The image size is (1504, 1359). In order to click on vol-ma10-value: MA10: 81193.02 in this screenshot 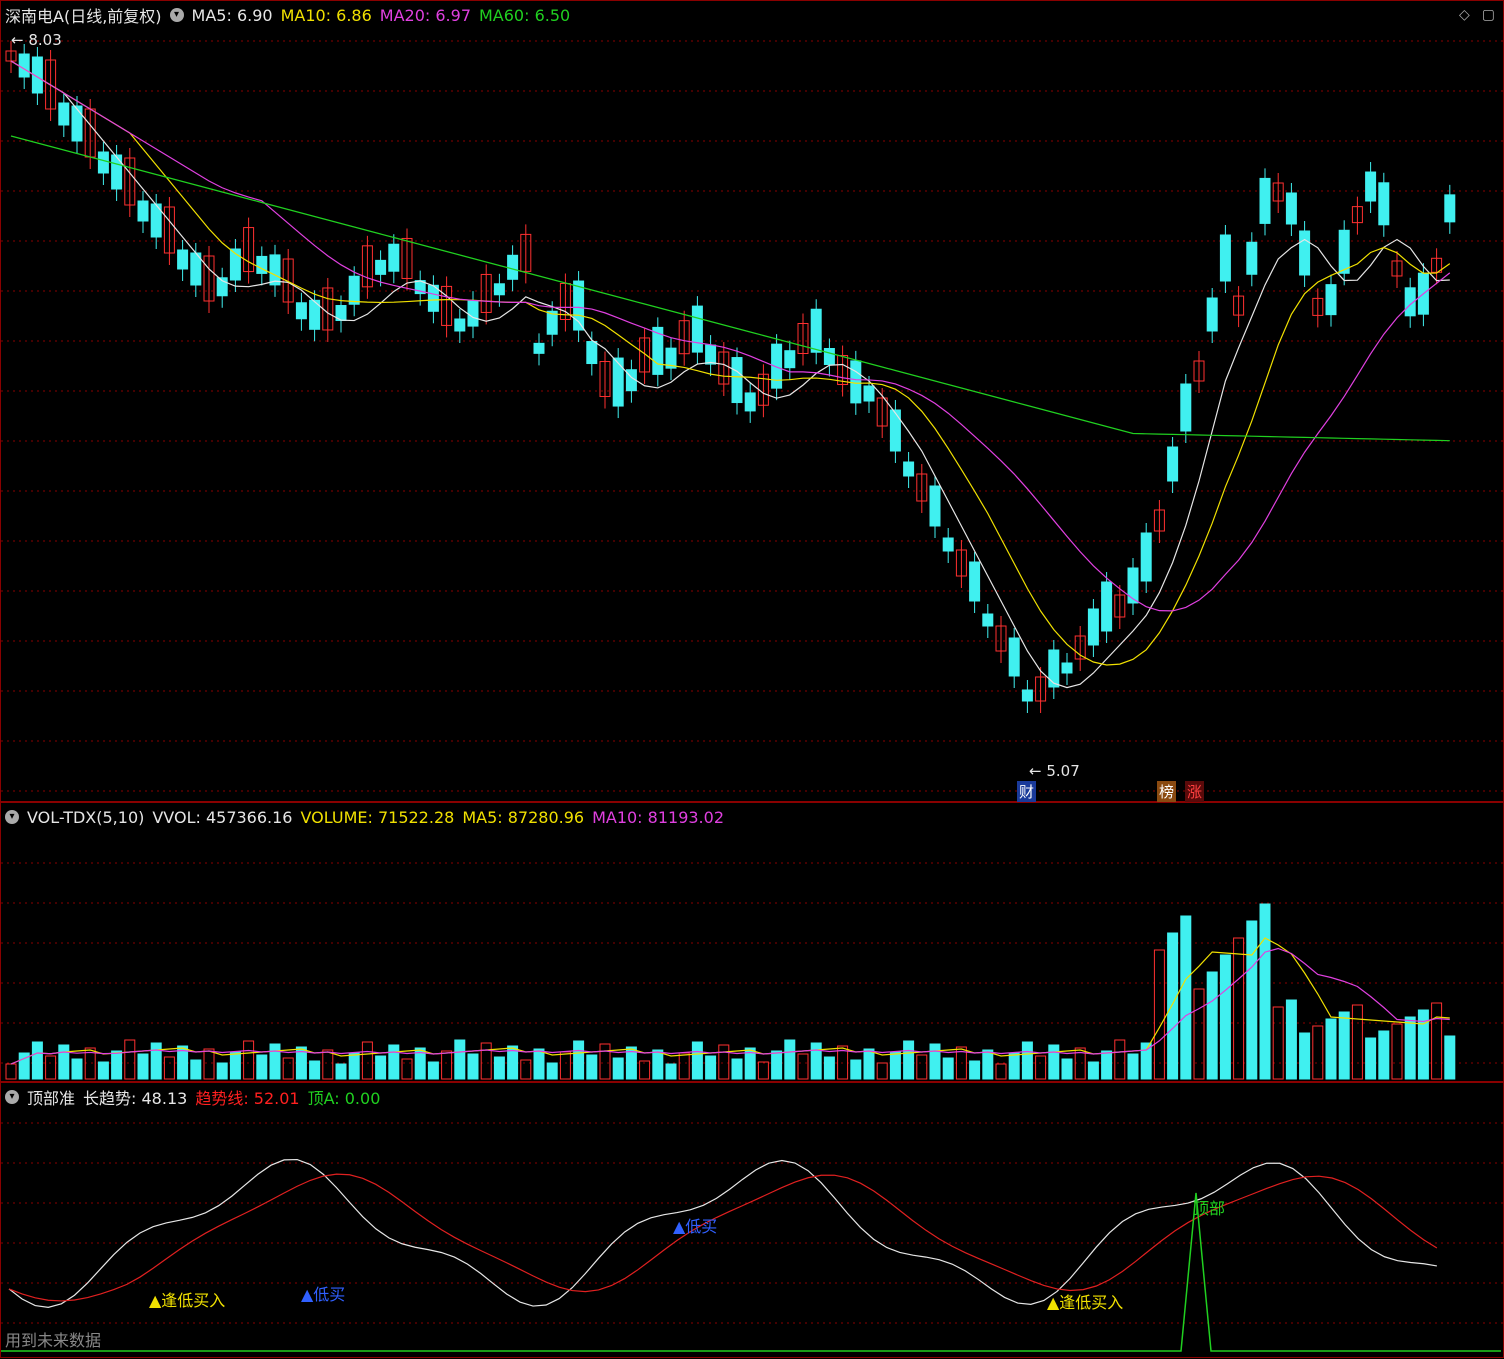, I will do `click(658, 817)`.